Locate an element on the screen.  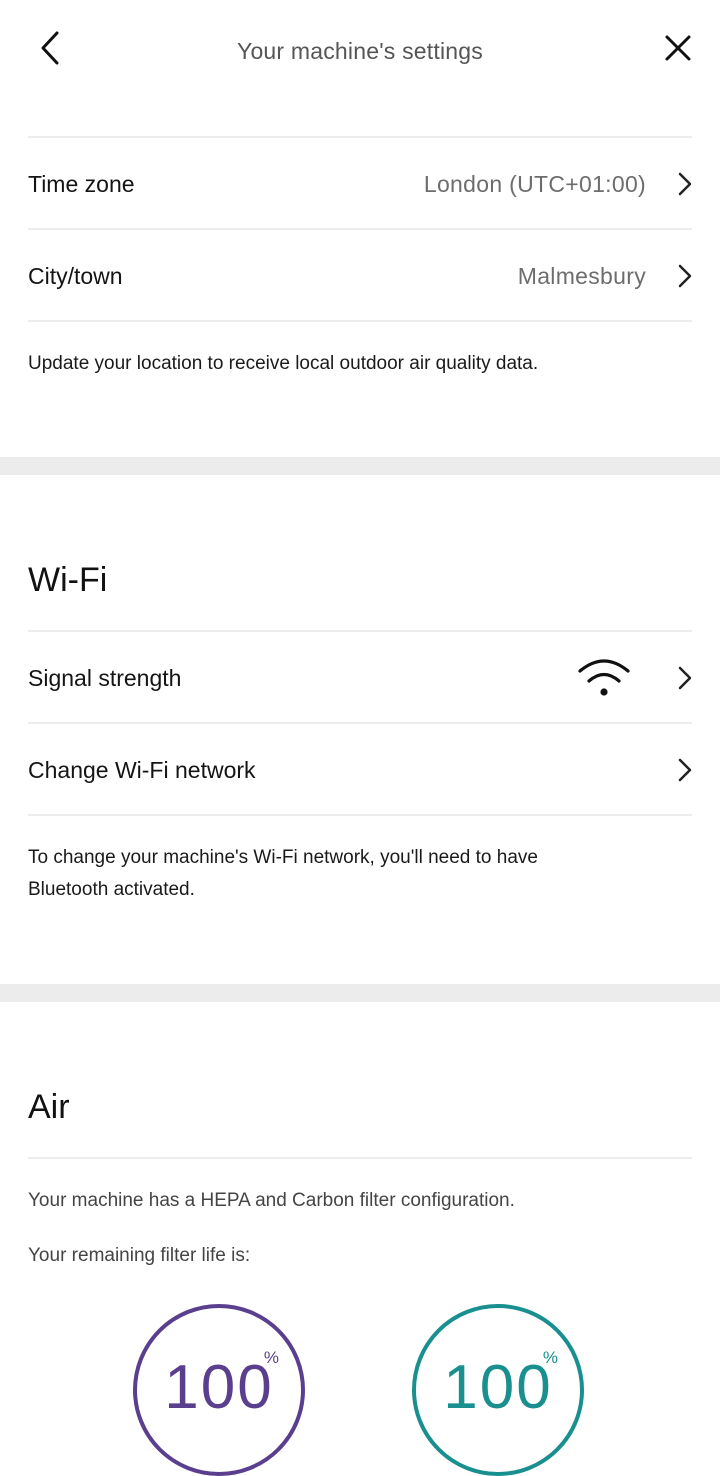
time-zone-row: Time zone London (UTC+01:00) is located at coordinates (360, 184).